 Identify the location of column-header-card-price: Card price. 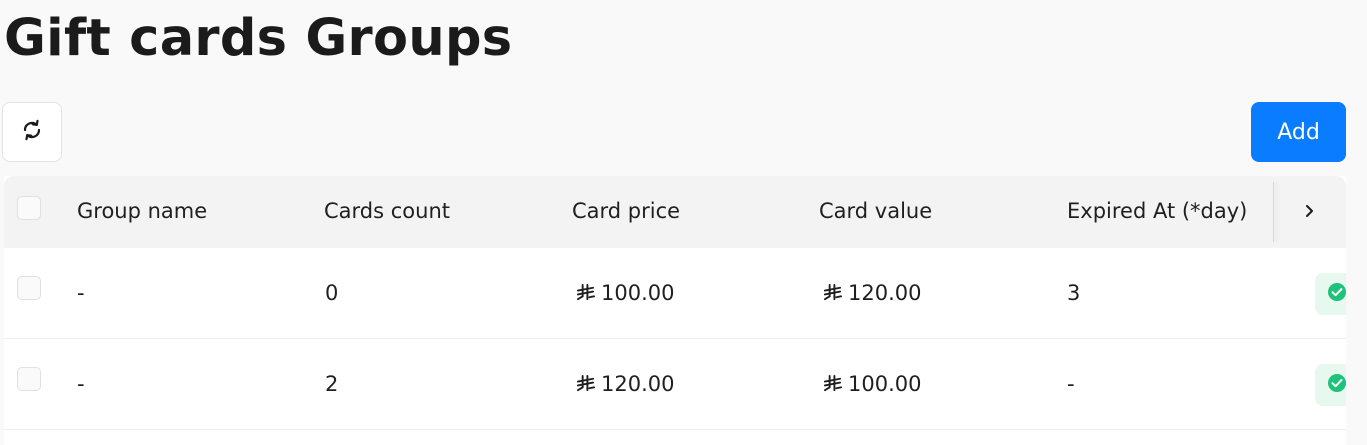
(626, 211).